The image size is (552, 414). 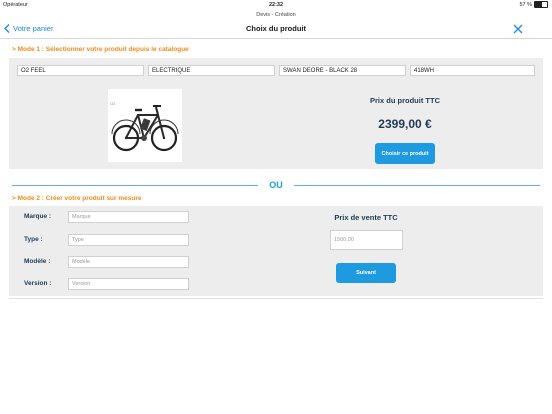 What do you see at coordinates (417, 185) in the screenshot?
I see `separator-right` at bounding box center [417, 185].